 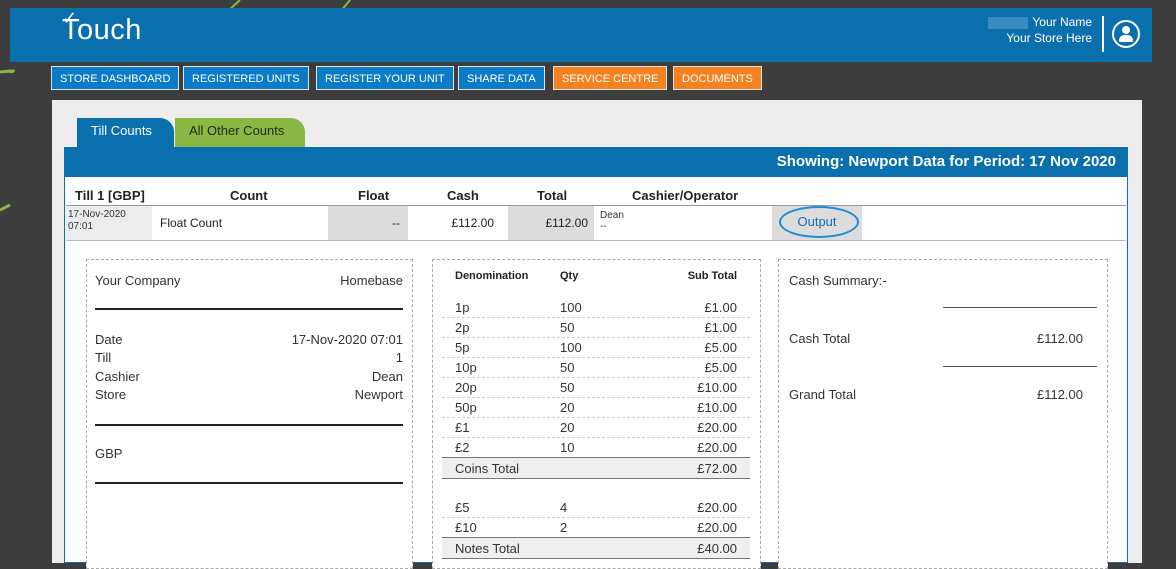 I want to click on app-header: ✓ Touch Your Name Your Store Here, so click(x=581, y=35).